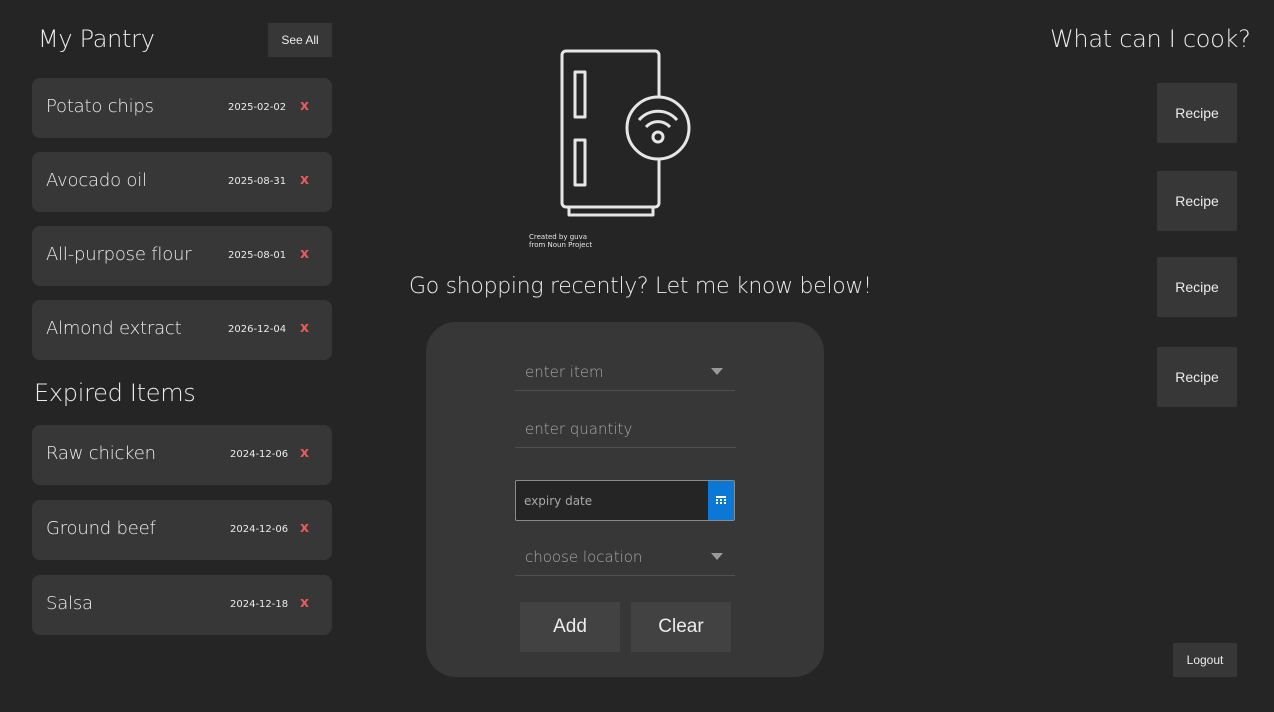 This screenshot has height=712, width=1274. What do you see at coordinates (579, 429) in the screenshot?
I see `quantity-placeholder: enter quantity` at bounding box center [579, 429].